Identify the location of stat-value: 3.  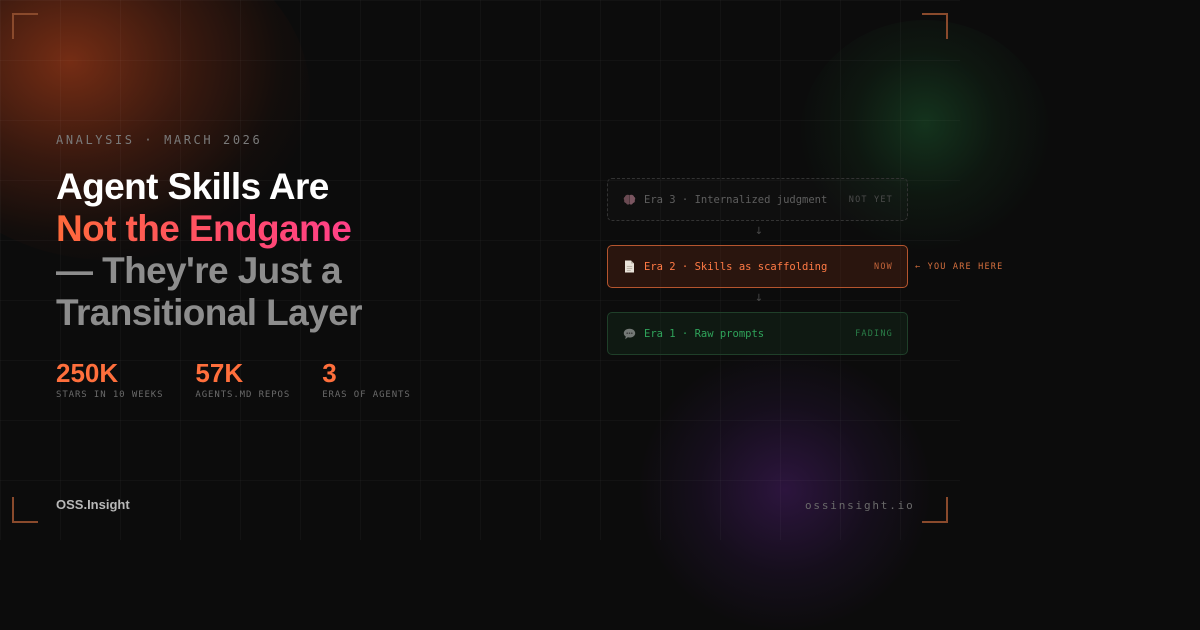
(329, 373).